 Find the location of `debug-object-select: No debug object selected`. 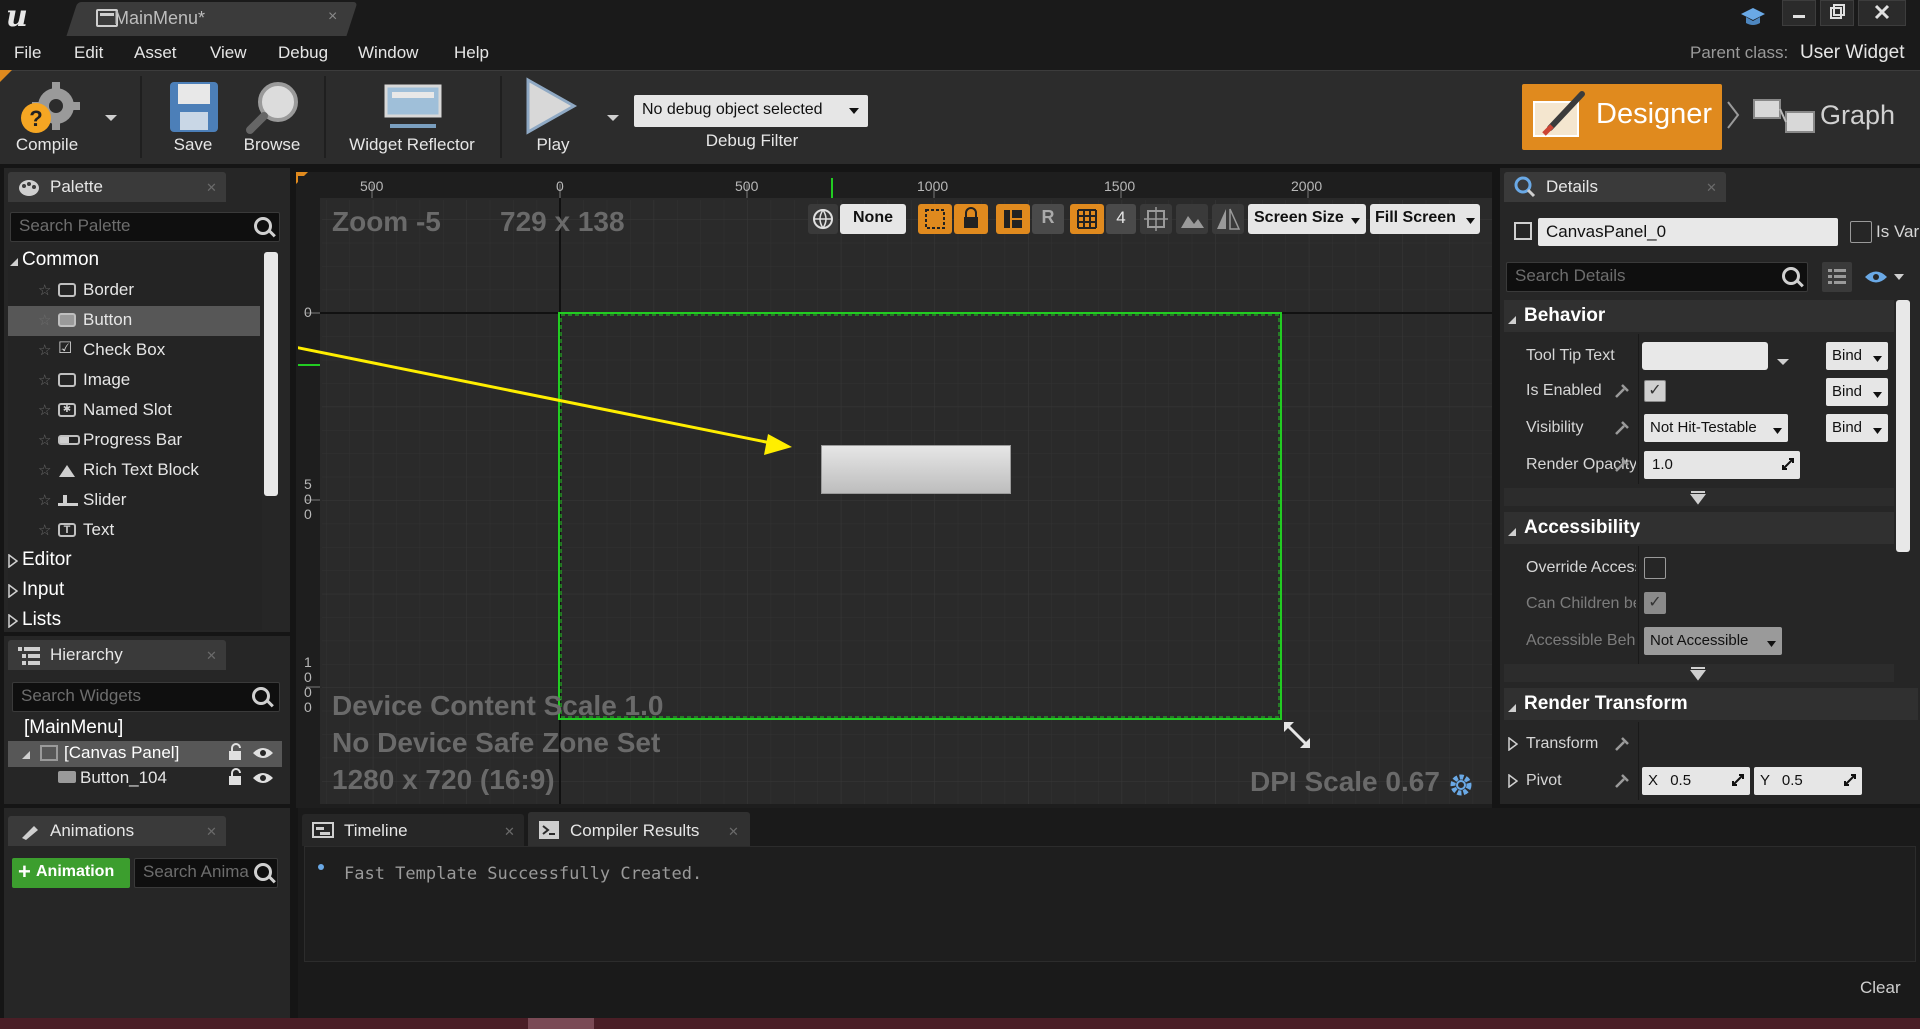

debug-object-select: No debug object selected is located at coordinates (751, 111).